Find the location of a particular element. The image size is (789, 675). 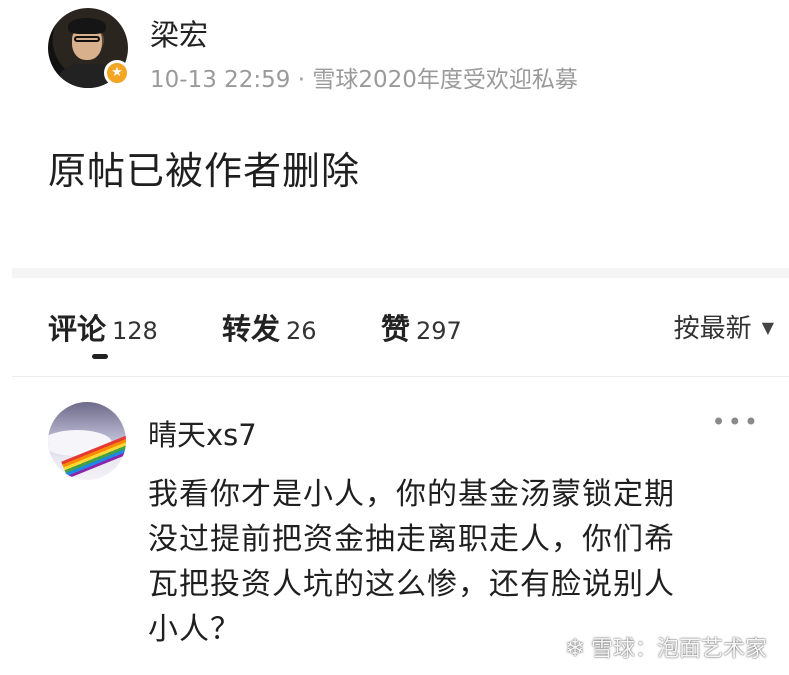

tab-reposts-label: 转发 is located at coordinates (251, 329).